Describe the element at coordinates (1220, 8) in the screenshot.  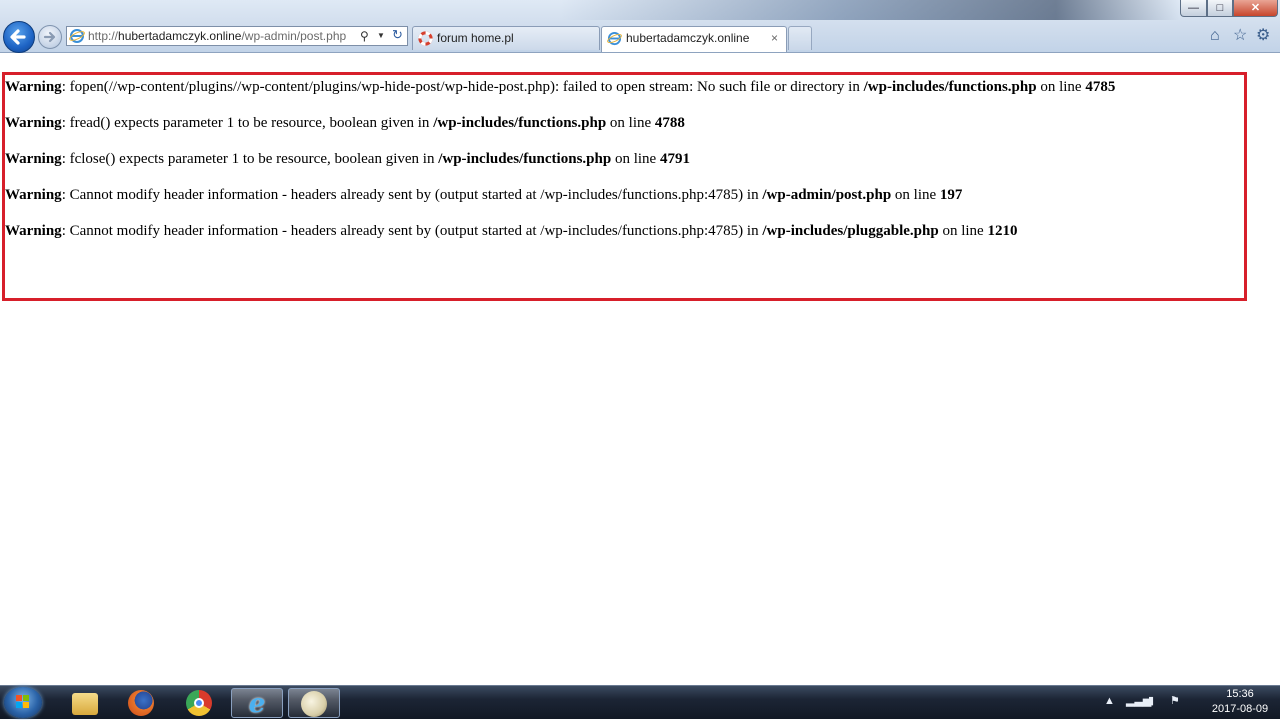
I see `maximize-button: □` at that location.